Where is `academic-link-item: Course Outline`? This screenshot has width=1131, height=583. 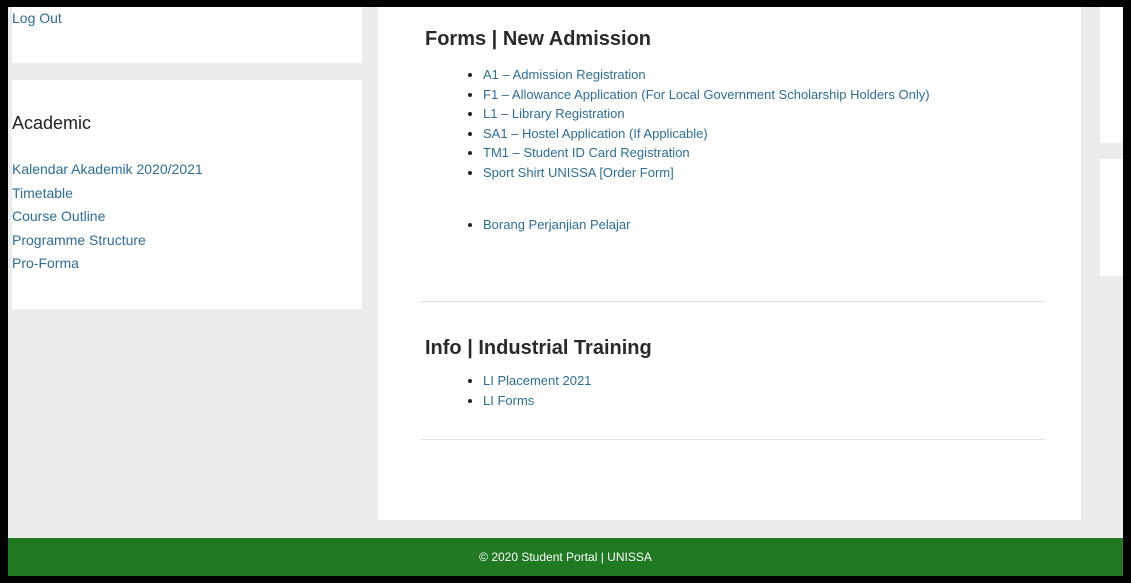 academic-link-item: Course Outline is located at coordinates (107, 217).